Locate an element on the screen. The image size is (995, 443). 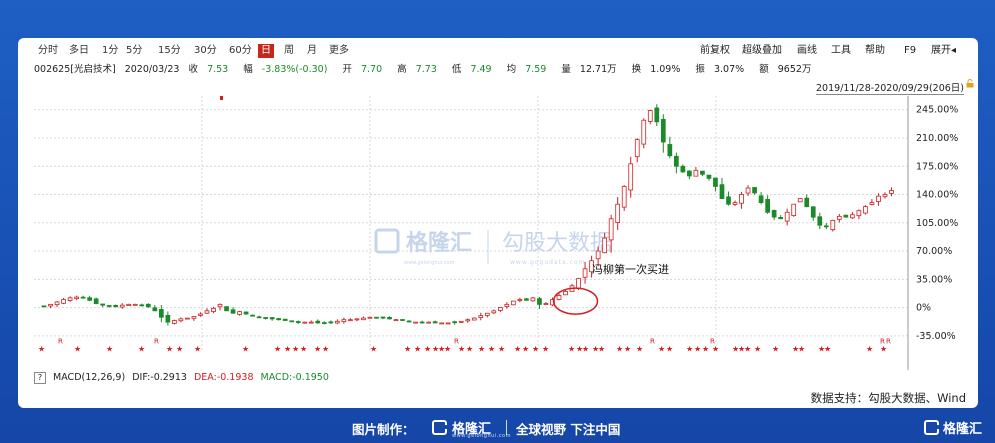
y-tick-label: 105.00% is located at coordinates (937, 223).